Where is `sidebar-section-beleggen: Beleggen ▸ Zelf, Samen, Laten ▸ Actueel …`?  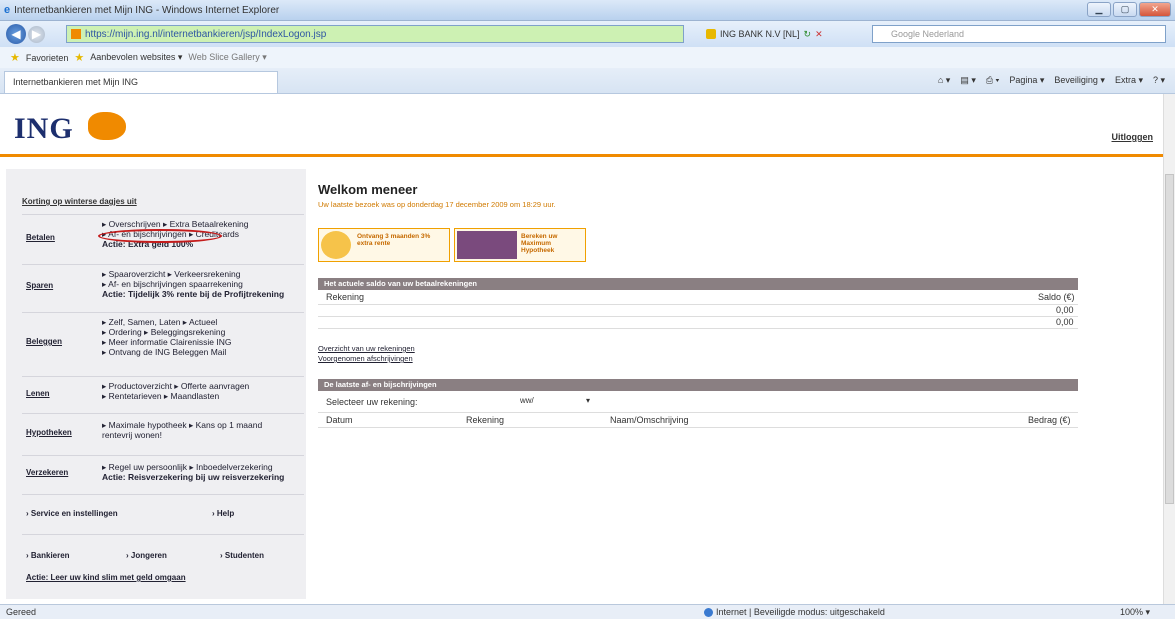 sidebar-section-beleggen: Beleggen ▸ Zelf, Samen, Laten ▸ Actueel … is located at coordinates (163, 343).